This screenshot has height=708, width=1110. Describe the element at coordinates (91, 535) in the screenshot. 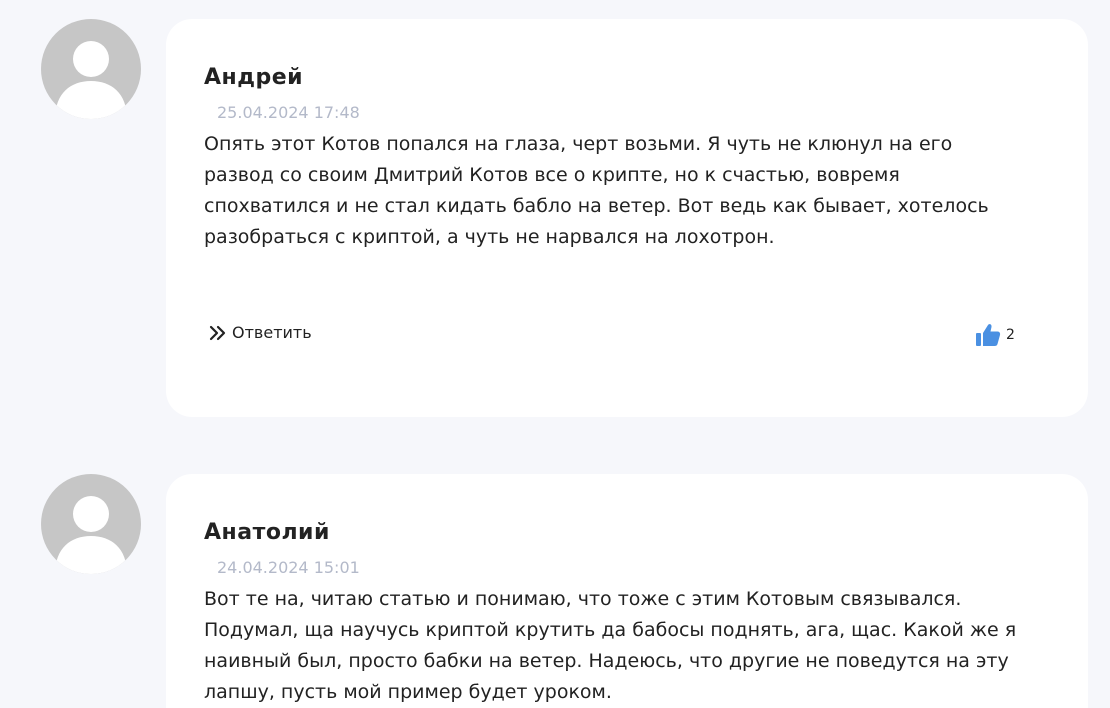

I see `user-silhouette-icon` at that location.